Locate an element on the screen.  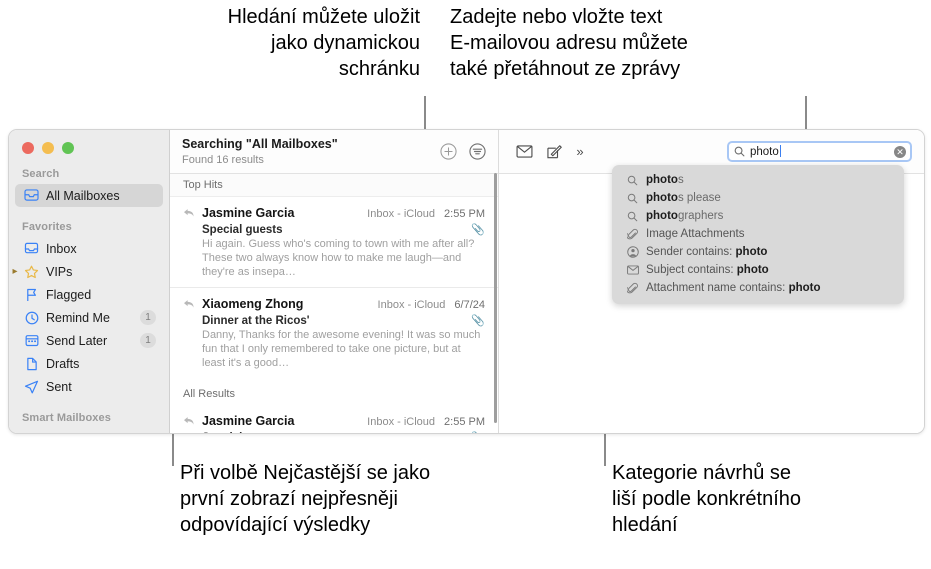
sidebar-item-label: Drafts is located at coordinates (63, 363).